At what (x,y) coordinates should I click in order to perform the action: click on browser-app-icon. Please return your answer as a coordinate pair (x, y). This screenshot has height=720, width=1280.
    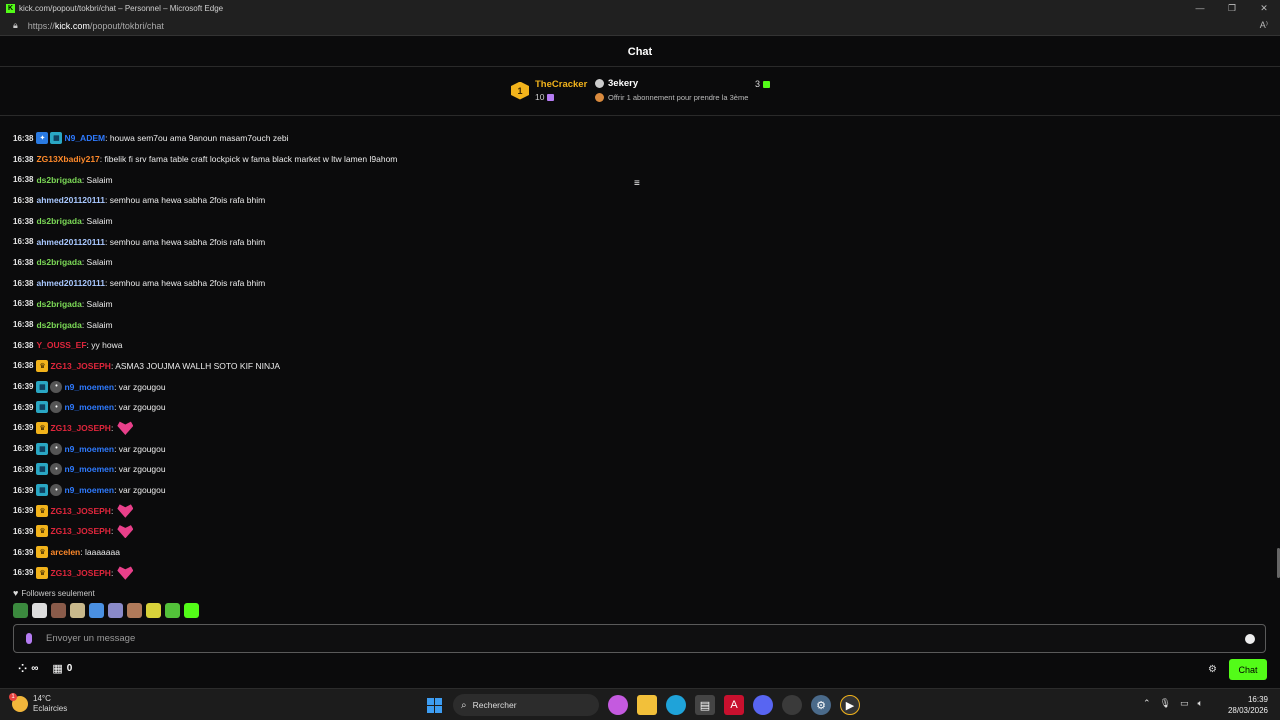
    Looking at the image, I should click on (792, 705).